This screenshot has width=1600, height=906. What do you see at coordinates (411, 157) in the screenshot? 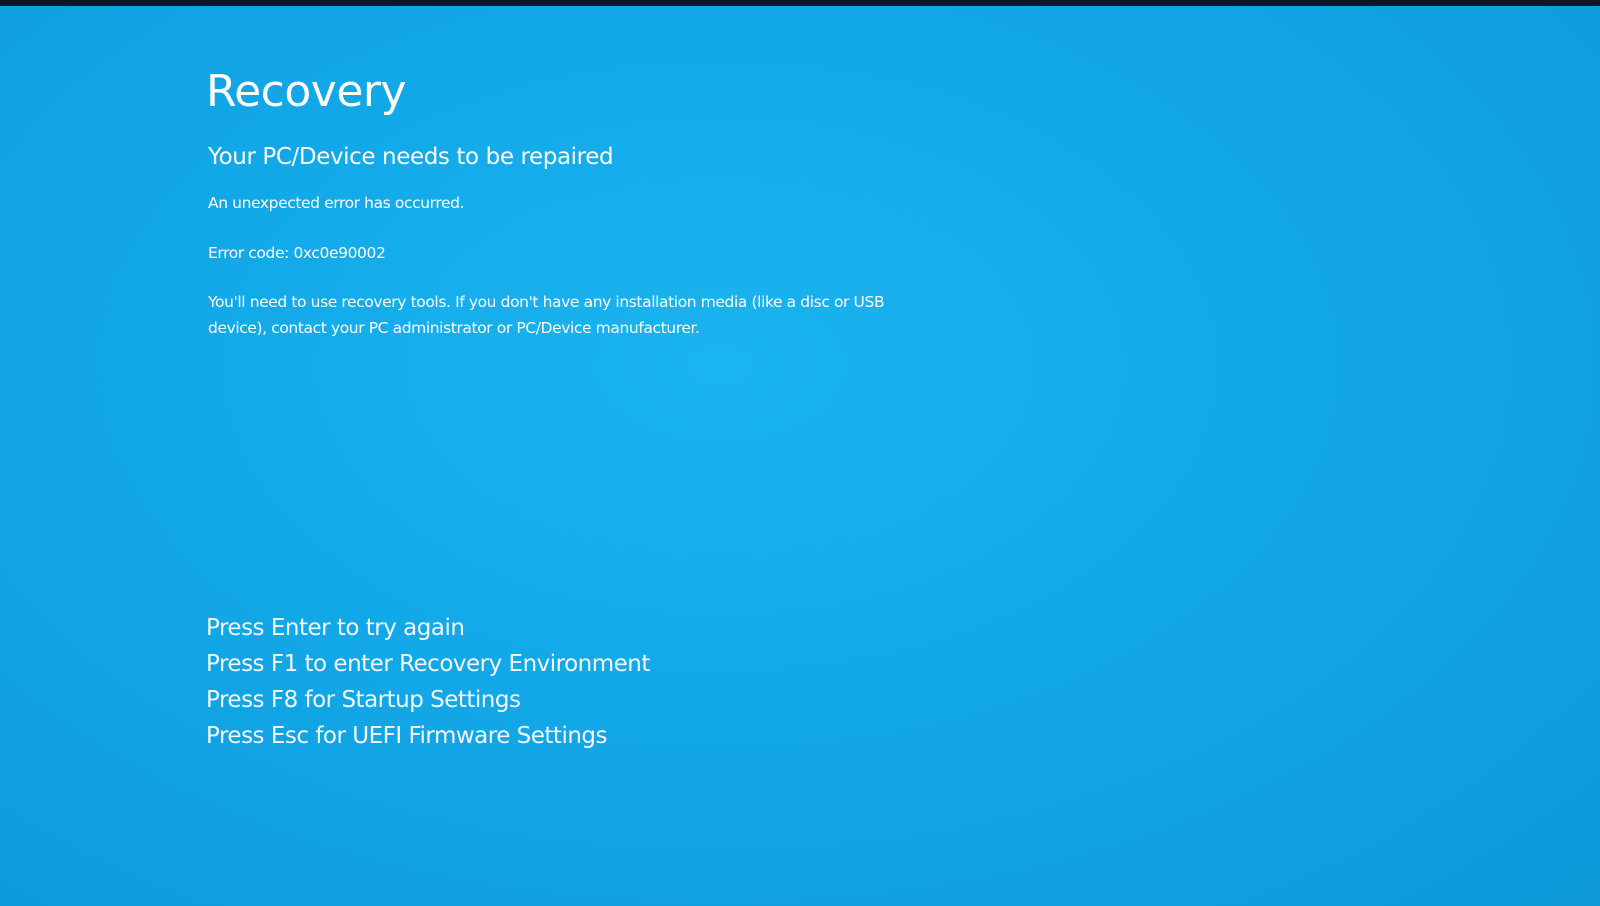
I see `repair-subtitle: Your PC/Device needs to be repaired` at bounding box center [411, 157].